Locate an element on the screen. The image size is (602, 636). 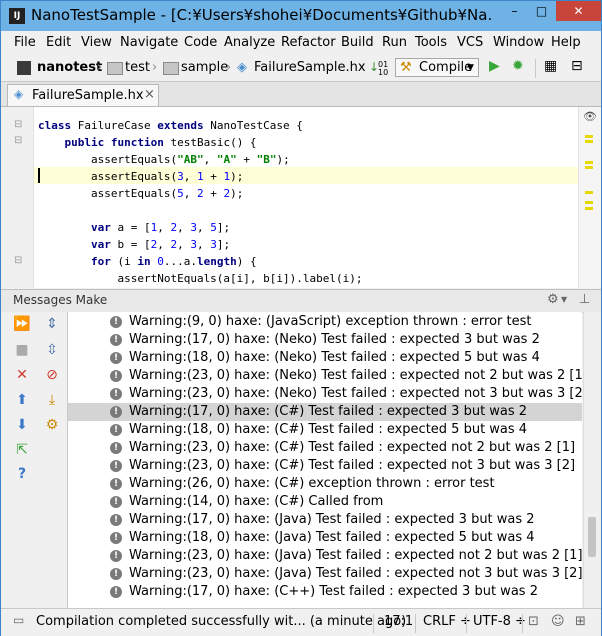
menu-view: View is located at coordinates (96, 42).